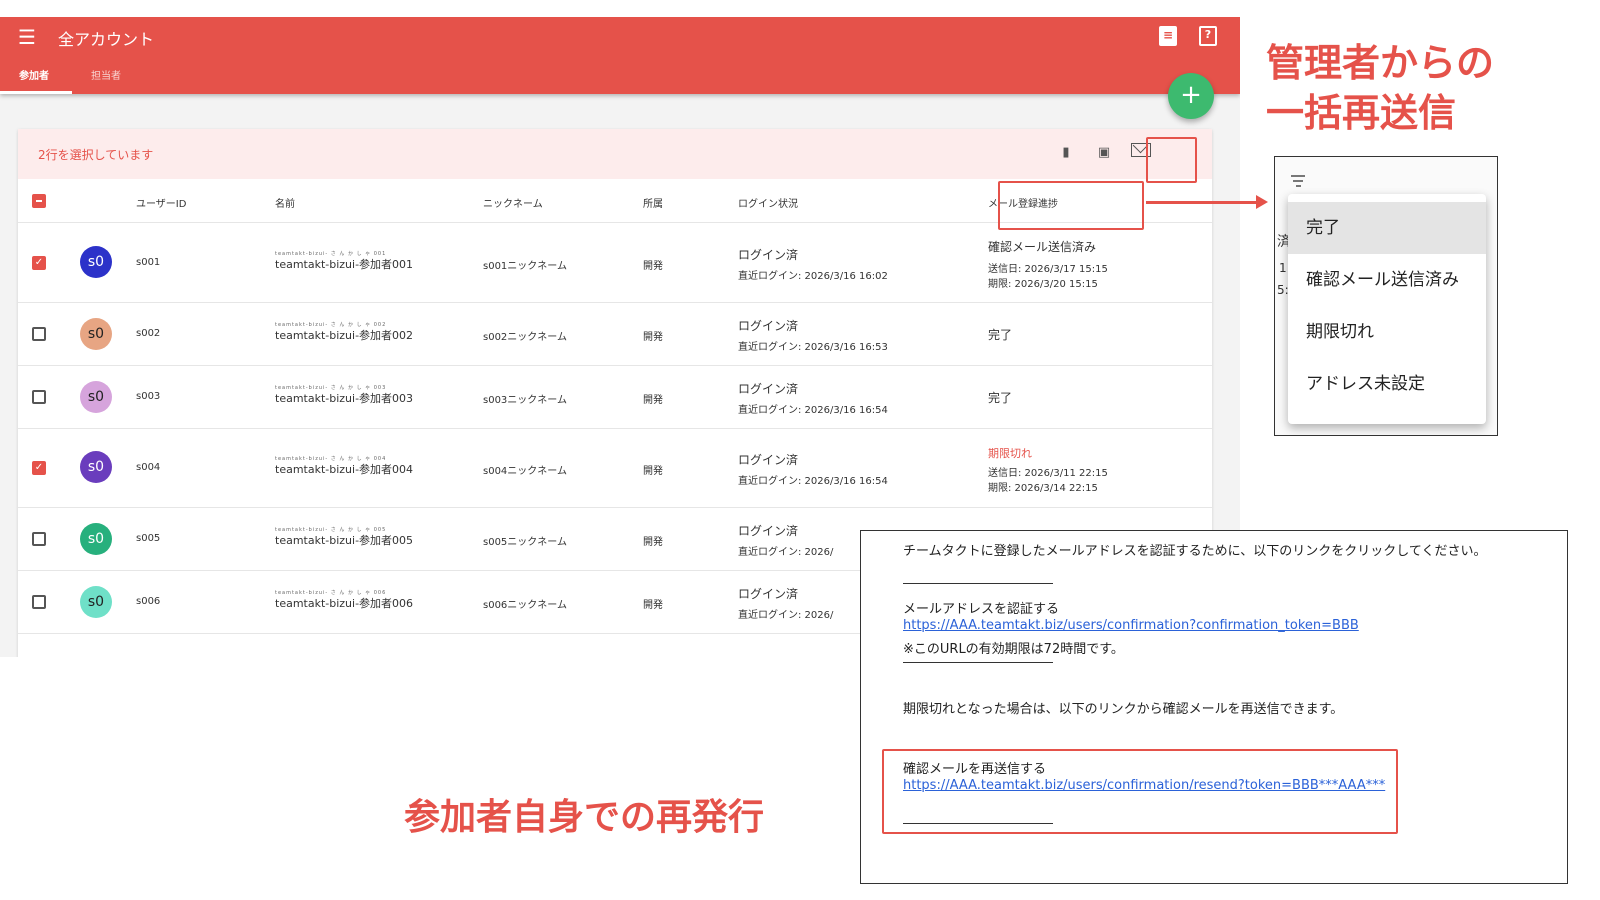 Image resolution: width=1600 pixels, height=900 pixels. I want to click on filter-option-no-address: アドレス未設定, so click(1387, 384).